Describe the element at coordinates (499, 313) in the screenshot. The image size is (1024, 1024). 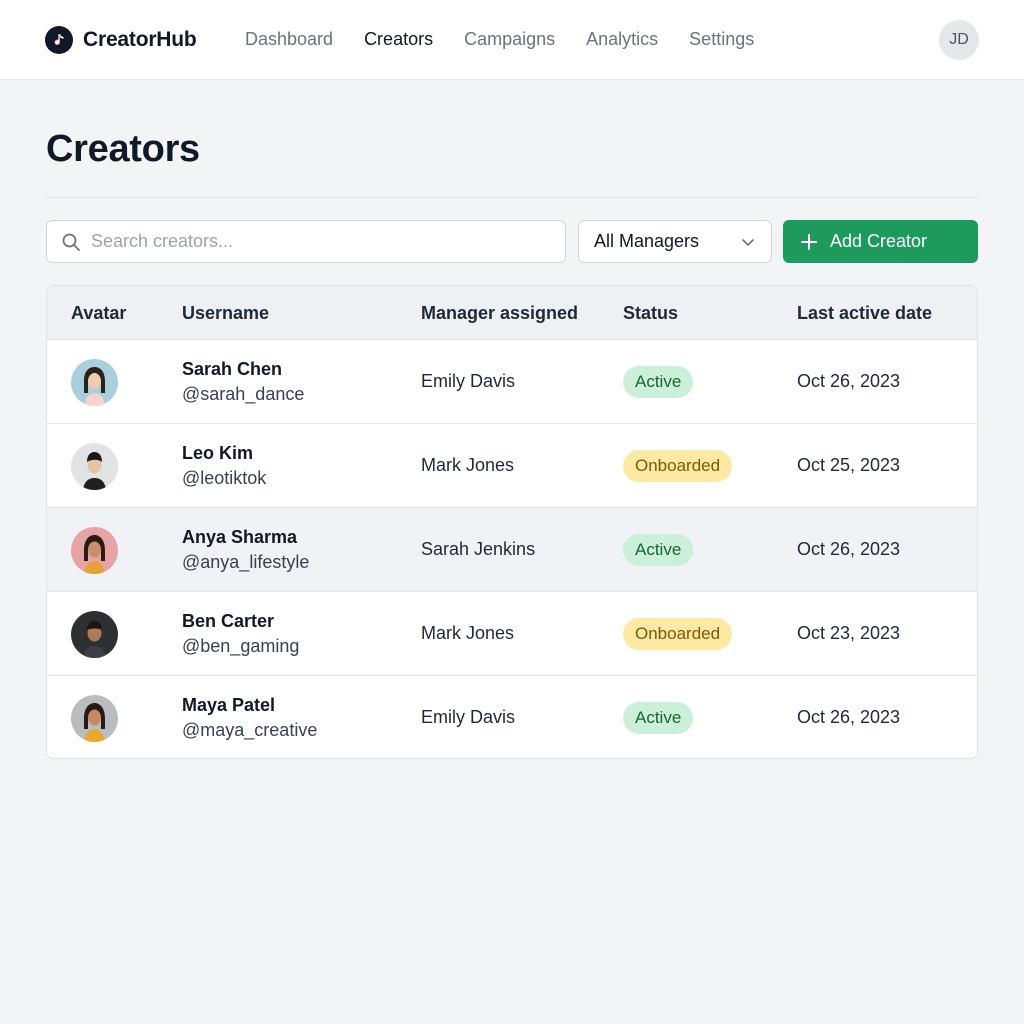
I see `column-header-manager: Manager assigned` at that location.